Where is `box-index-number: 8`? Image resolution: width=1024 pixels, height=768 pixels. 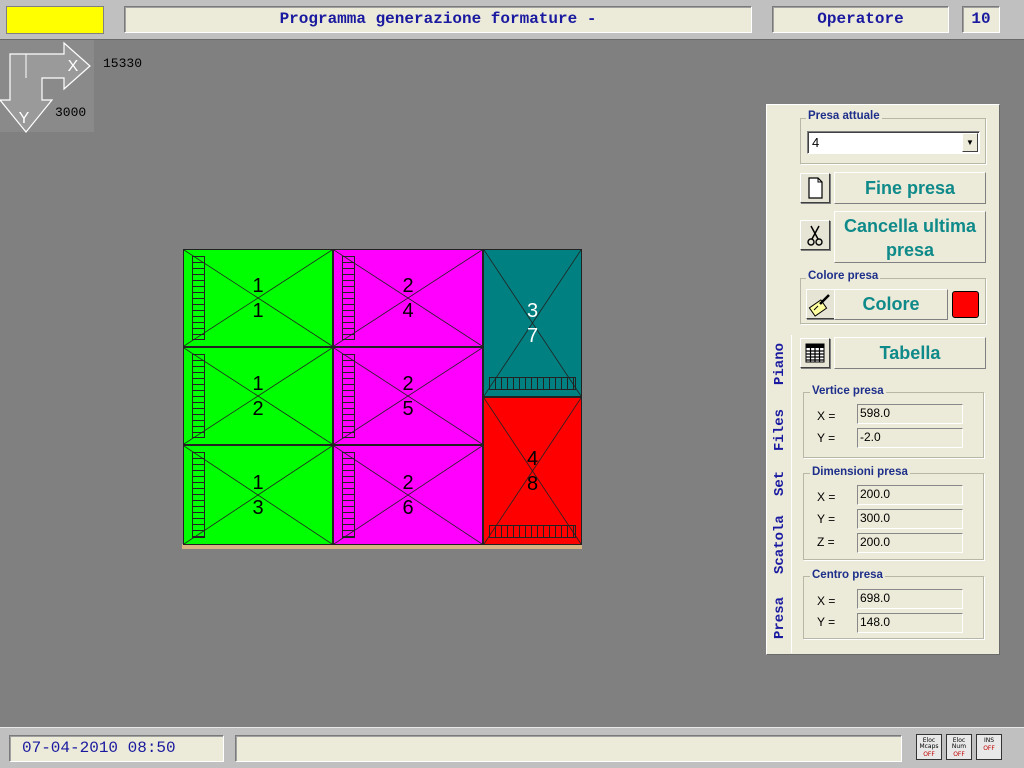 box-index-number: 8 is located at coordinates (532, 484).